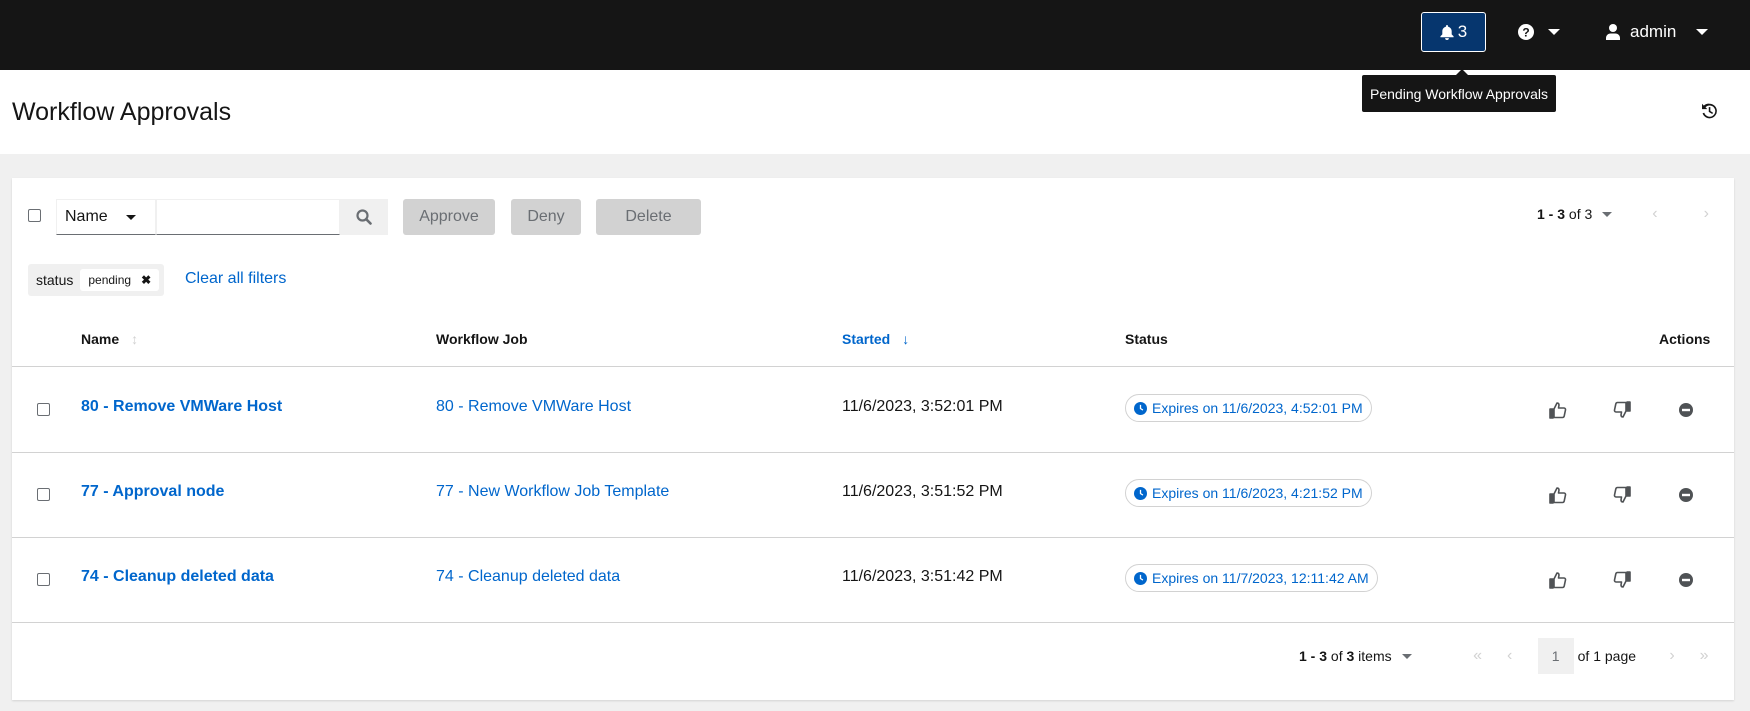 This screenshot has width=1750, height=711. Describe the element at coordinates (1478, 656) in the screenshot. I see `first-page-button: «` at that location.